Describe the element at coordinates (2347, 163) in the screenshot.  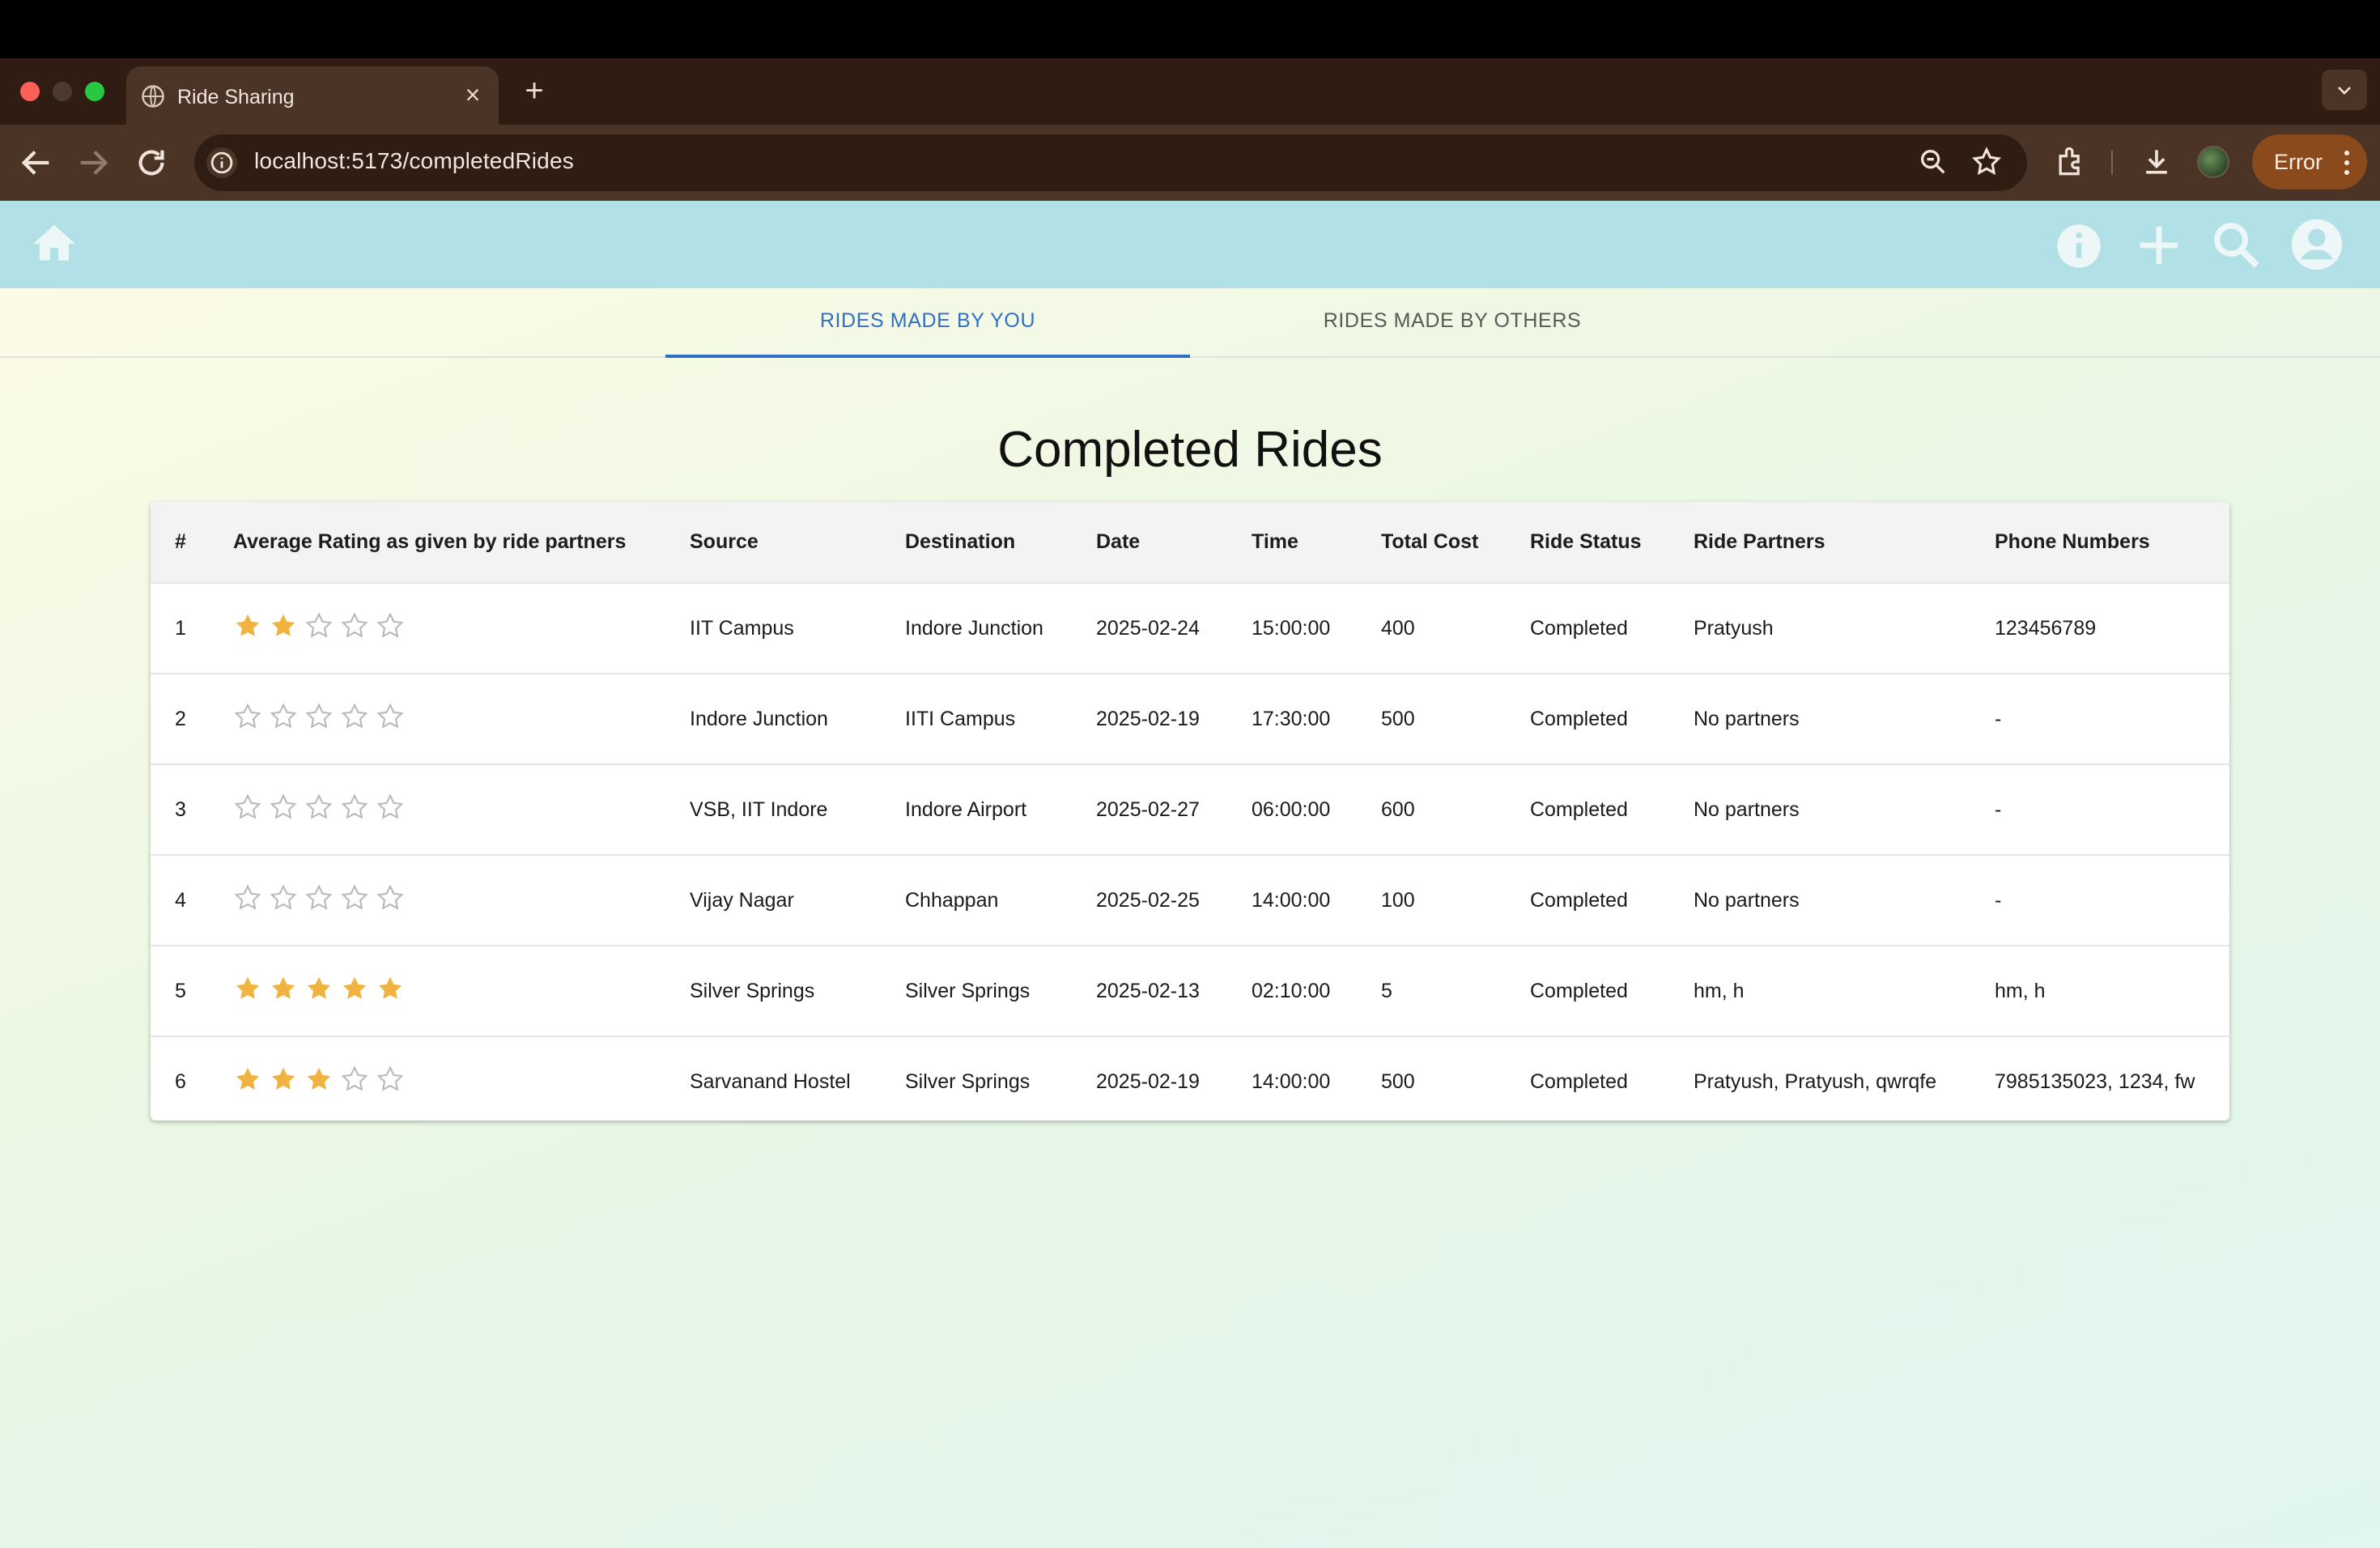
I see `more-vert-icon` at that location.